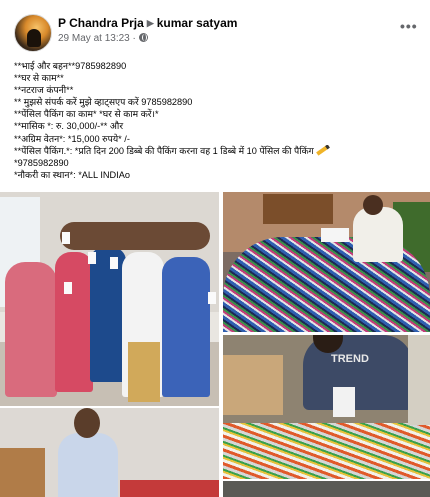 Image resolution: width=430 pixels, height=497 pixels. Describe the element at coordinates (143, 37) in the screenshot. I see `globe-icon` at that location.